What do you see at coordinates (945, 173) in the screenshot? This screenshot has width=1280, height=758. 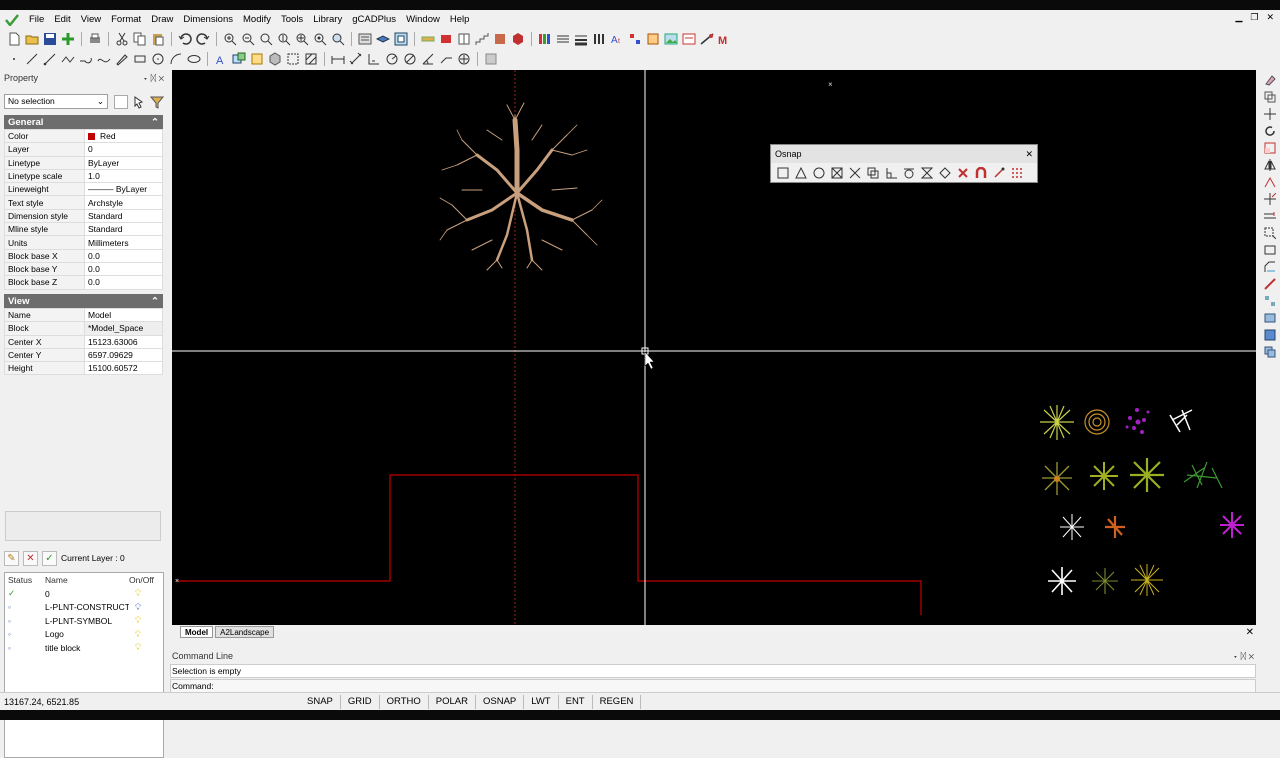 I see `snap-quadrant-icon` at bounding box center [945, 173].